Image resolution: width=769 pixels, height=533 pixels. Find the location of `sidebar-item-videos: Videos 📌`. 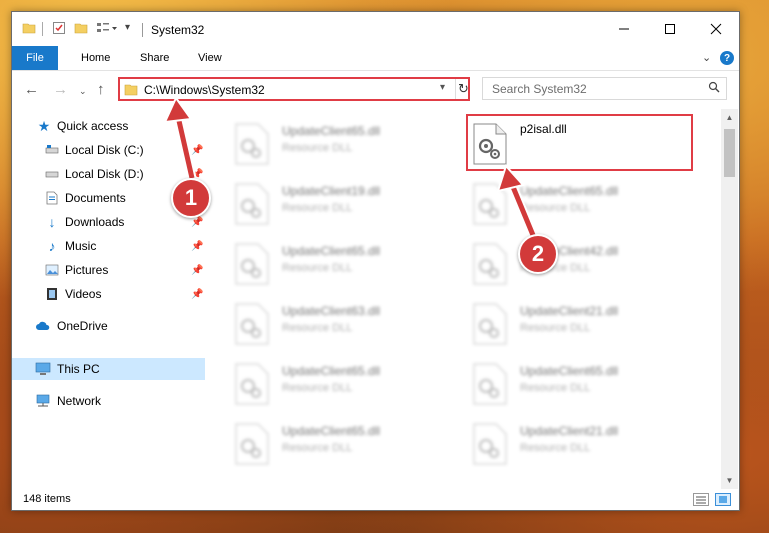

sidebar-item-videos: Videos 📌 is located at coordinates (108, 294).